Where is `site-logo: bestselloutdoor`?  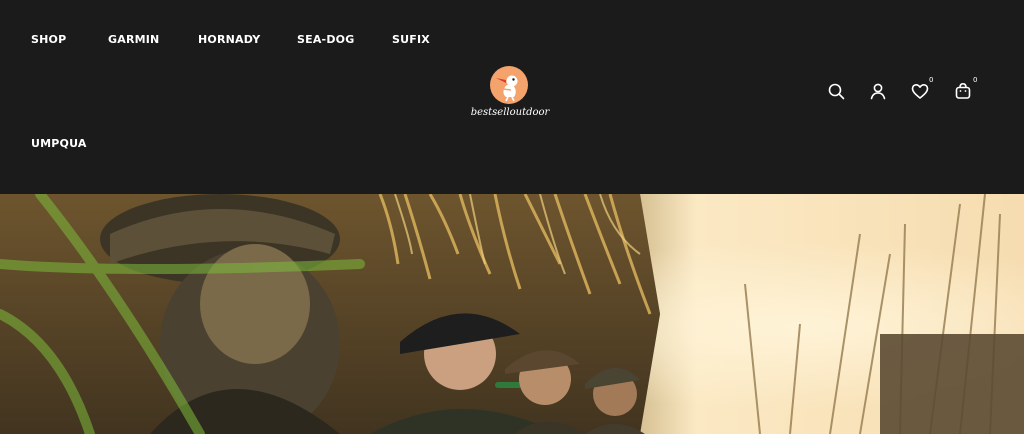
site-logo: bestselloutdoor is located at coordinates (510, 94).